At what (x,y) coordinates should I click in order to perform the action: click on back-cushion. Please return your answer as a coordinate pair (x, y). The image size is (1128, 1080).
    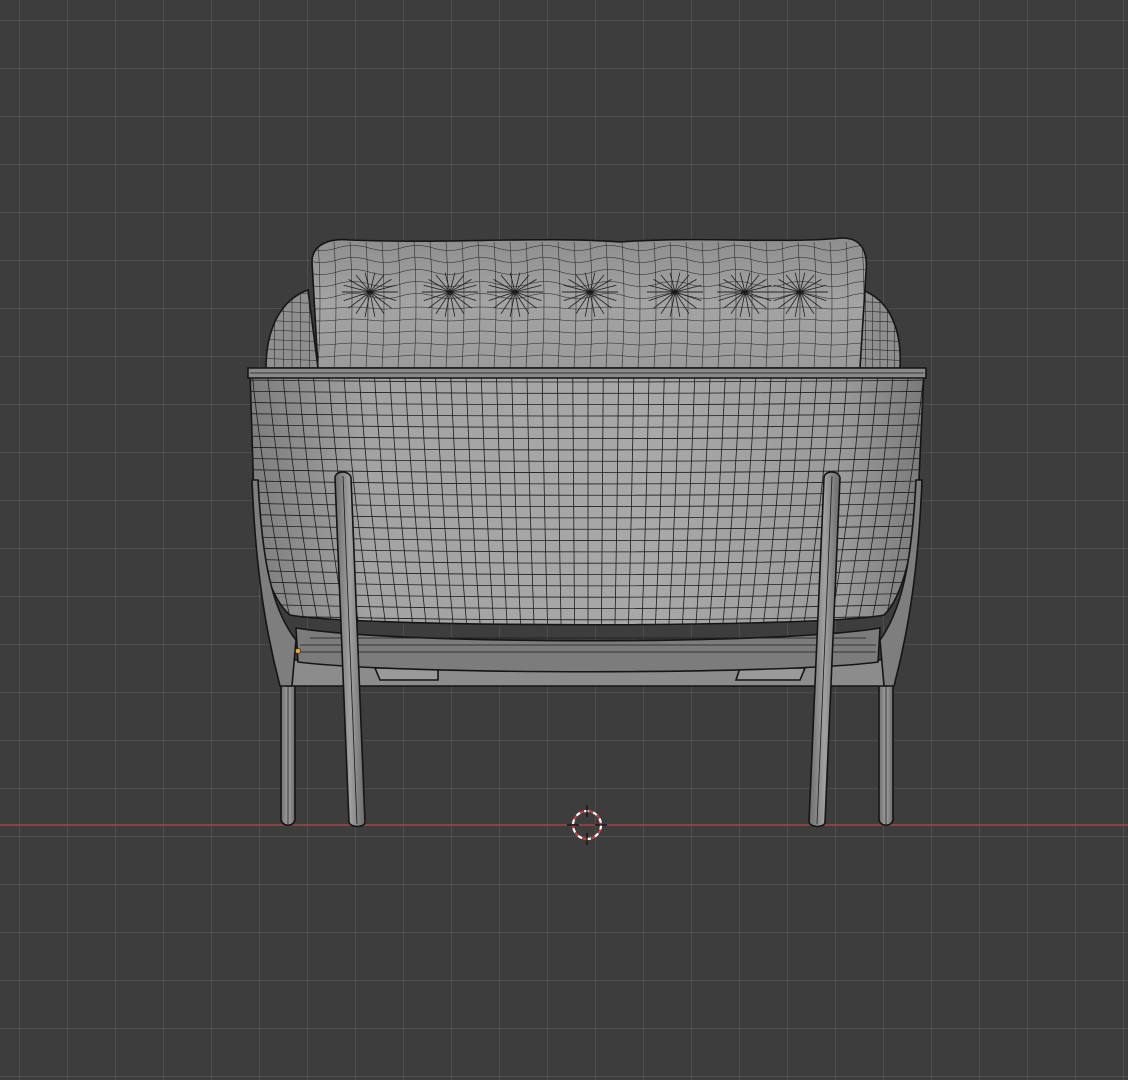
    Looking at the image, I should click on (593, 303).